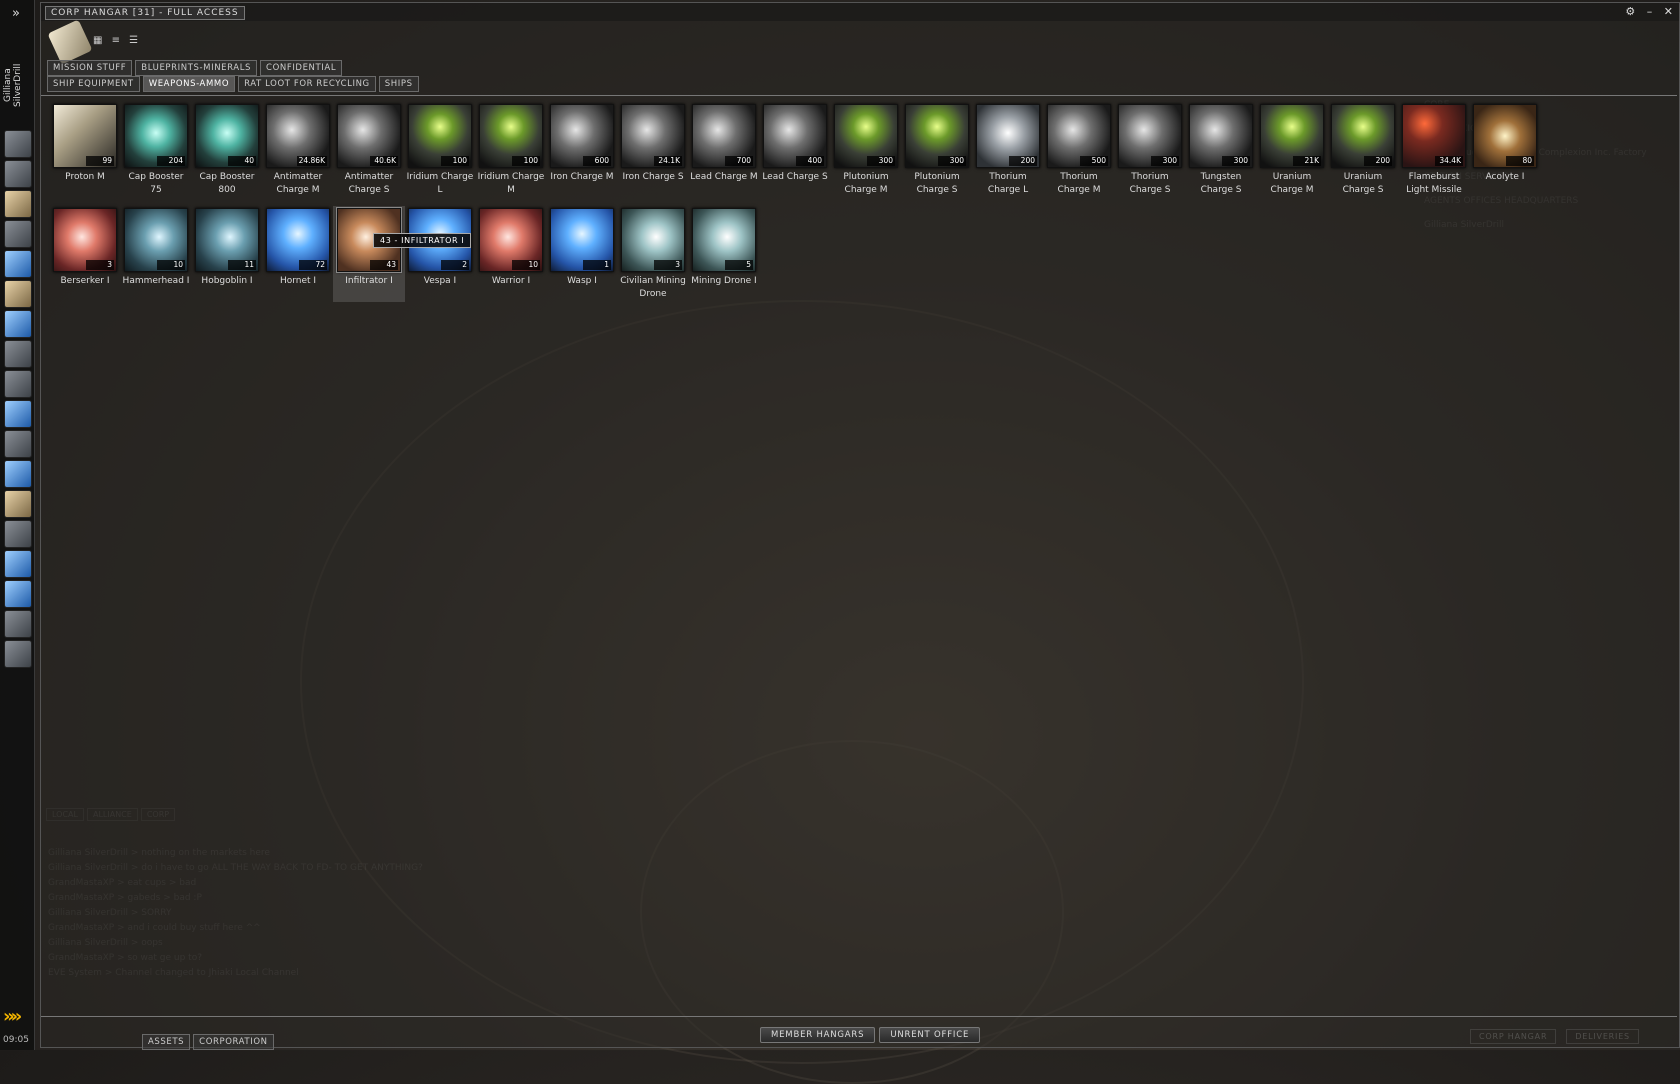 The height and width of the screenshot is (1084, 1680). I want to click on minimize-icon: –, so click(1650, 11).